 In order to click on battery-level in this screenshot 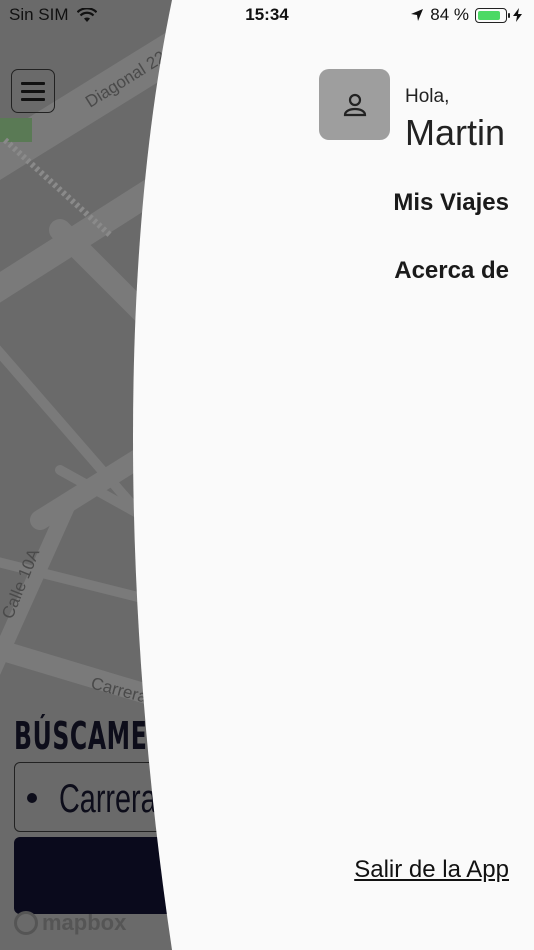, I will do `click(489, 15)`.